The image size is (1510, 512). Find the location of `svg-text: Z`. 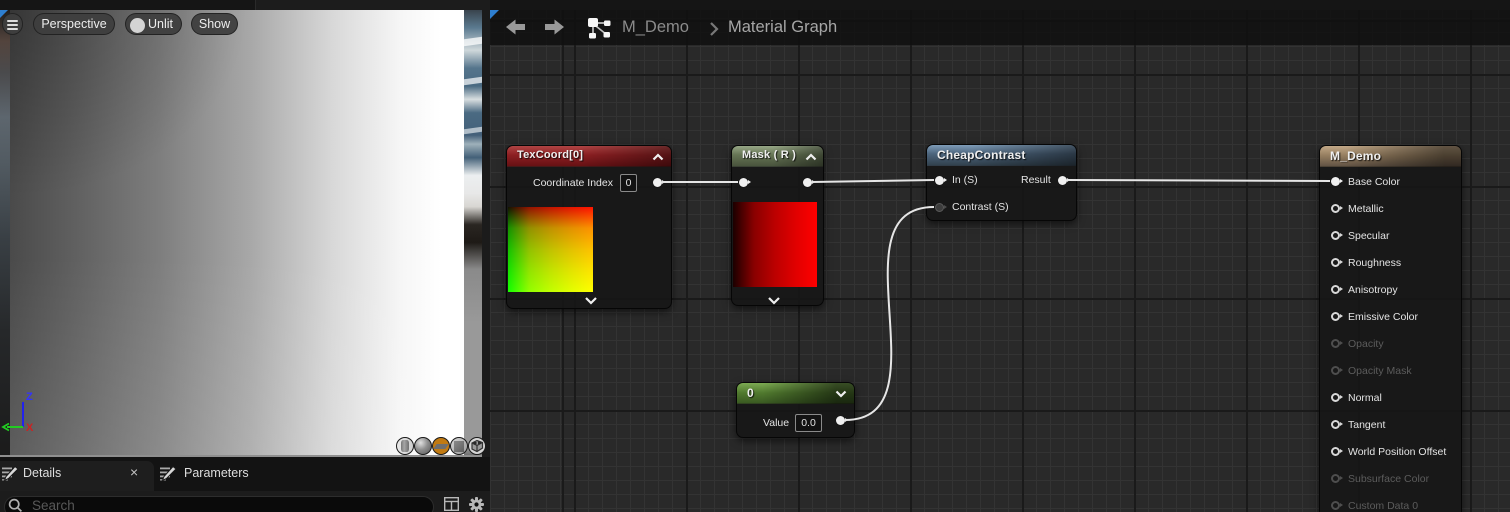

svg-text: Z is located at coordinates (29, 397).